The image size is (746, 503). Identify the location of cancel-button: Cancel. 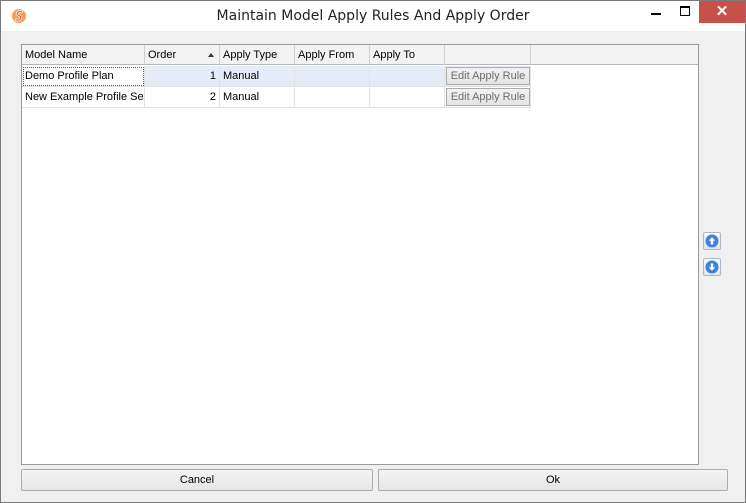
(197, 480).